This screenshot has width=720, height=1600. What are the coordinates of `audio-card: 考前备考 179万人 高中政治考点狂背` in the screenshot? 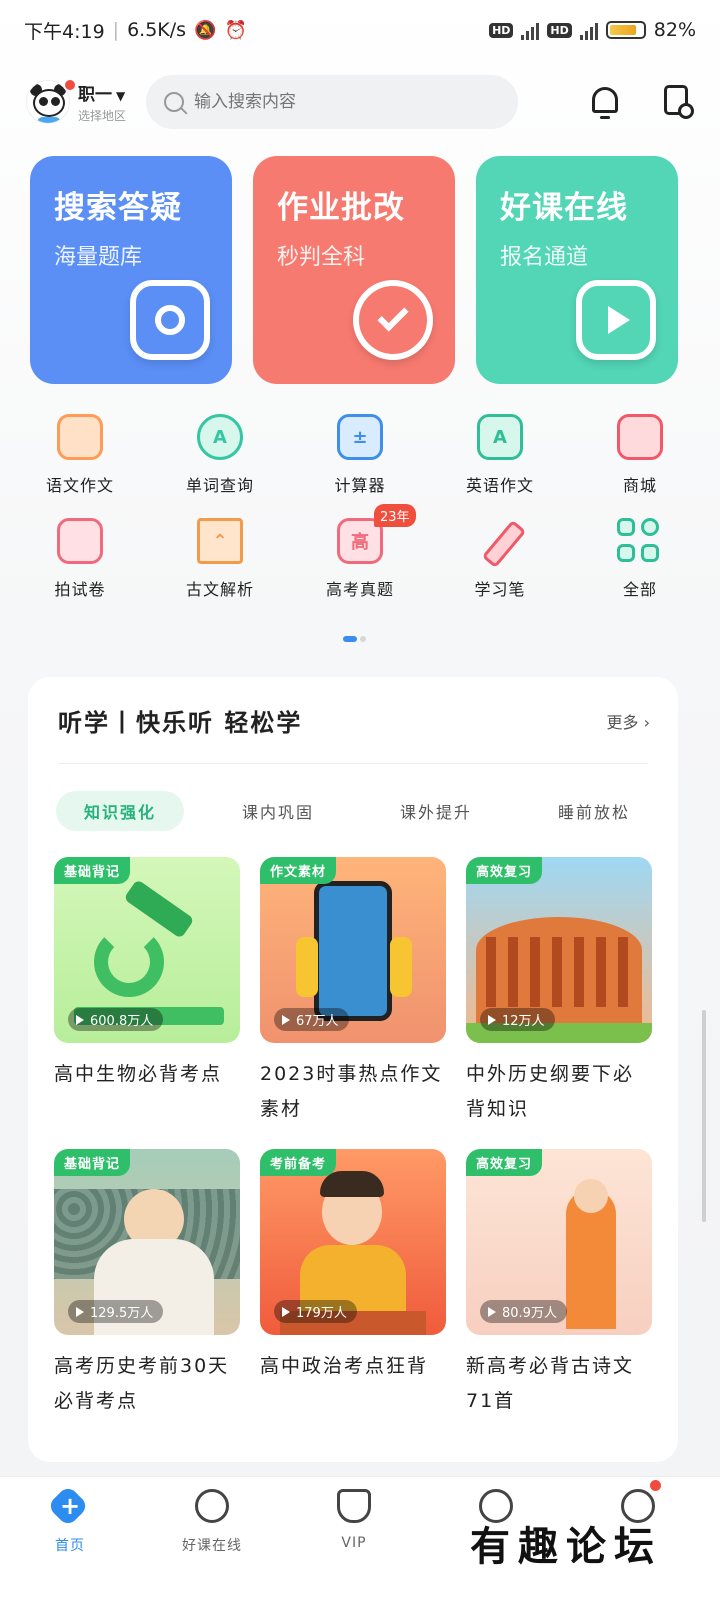 It's located at (353, 1284).